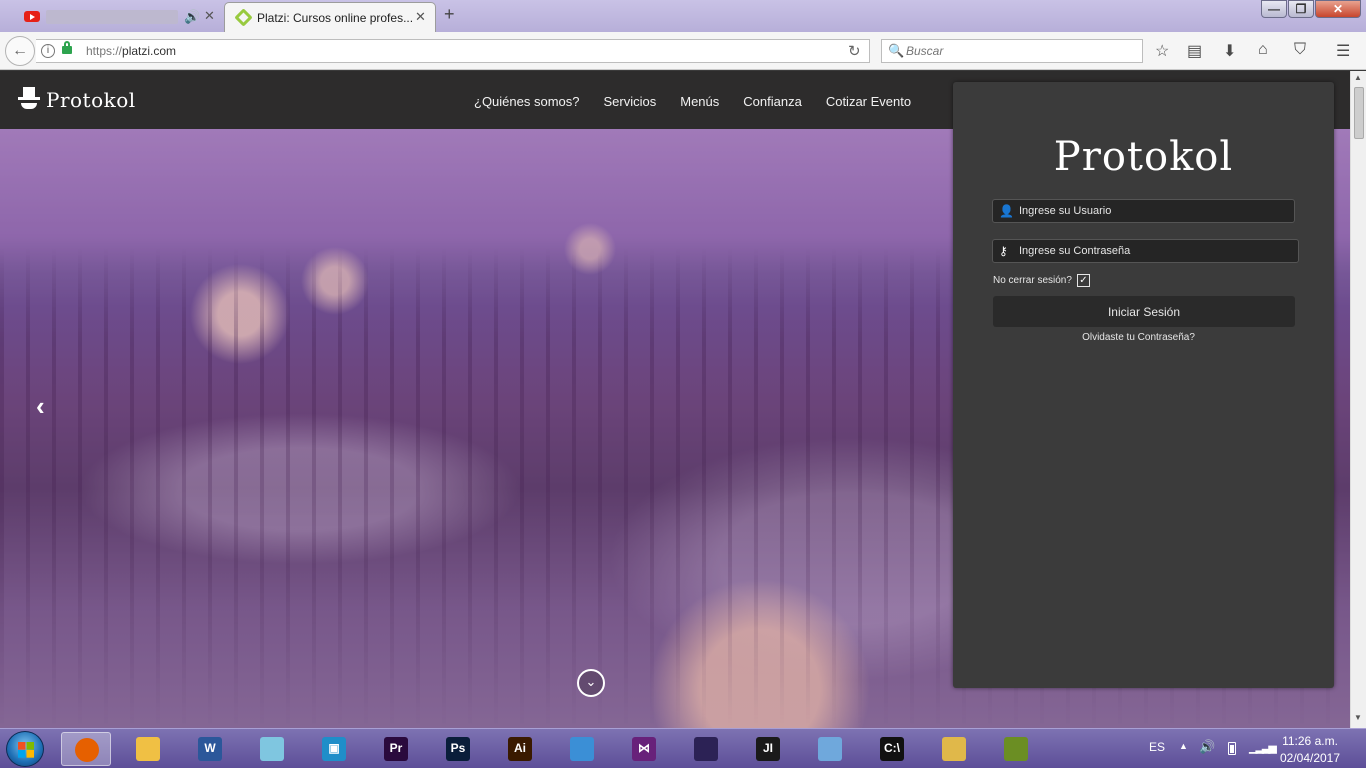 The image size is (1366, 768). I want to click on taskbar-app-cmd: C:\, so click(892, 749).